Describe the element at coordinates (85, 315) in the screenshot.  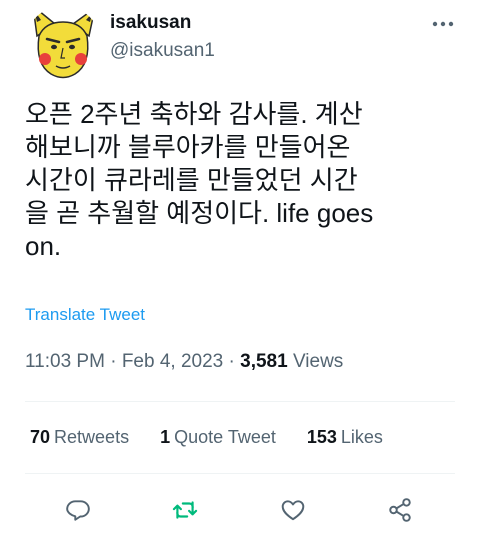
I see `translate-tweet-link: Translate Tweet` at that location.